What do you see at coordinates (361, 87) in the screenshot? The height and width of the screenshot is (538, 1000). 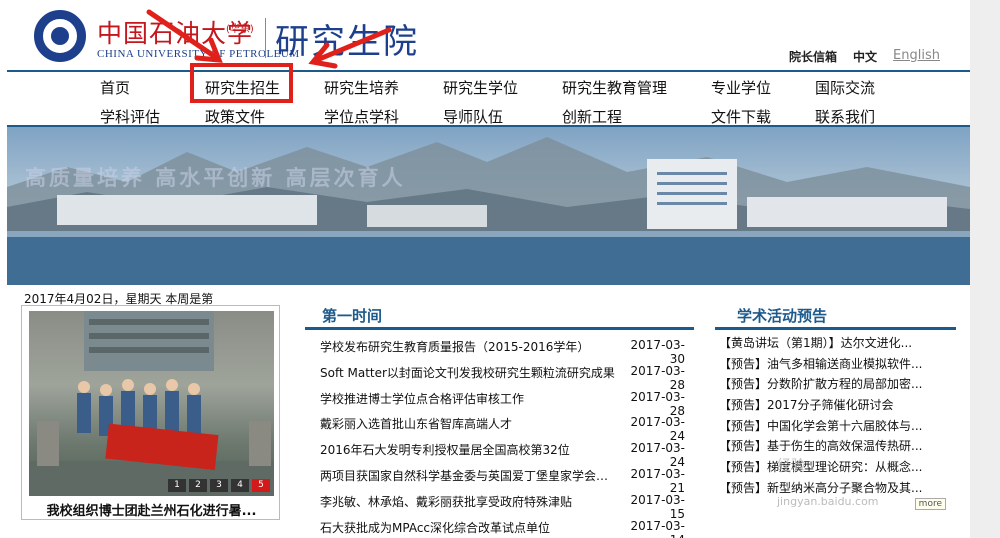 I see `nav-training: 研究生培养` at bounding box center [361, 87].